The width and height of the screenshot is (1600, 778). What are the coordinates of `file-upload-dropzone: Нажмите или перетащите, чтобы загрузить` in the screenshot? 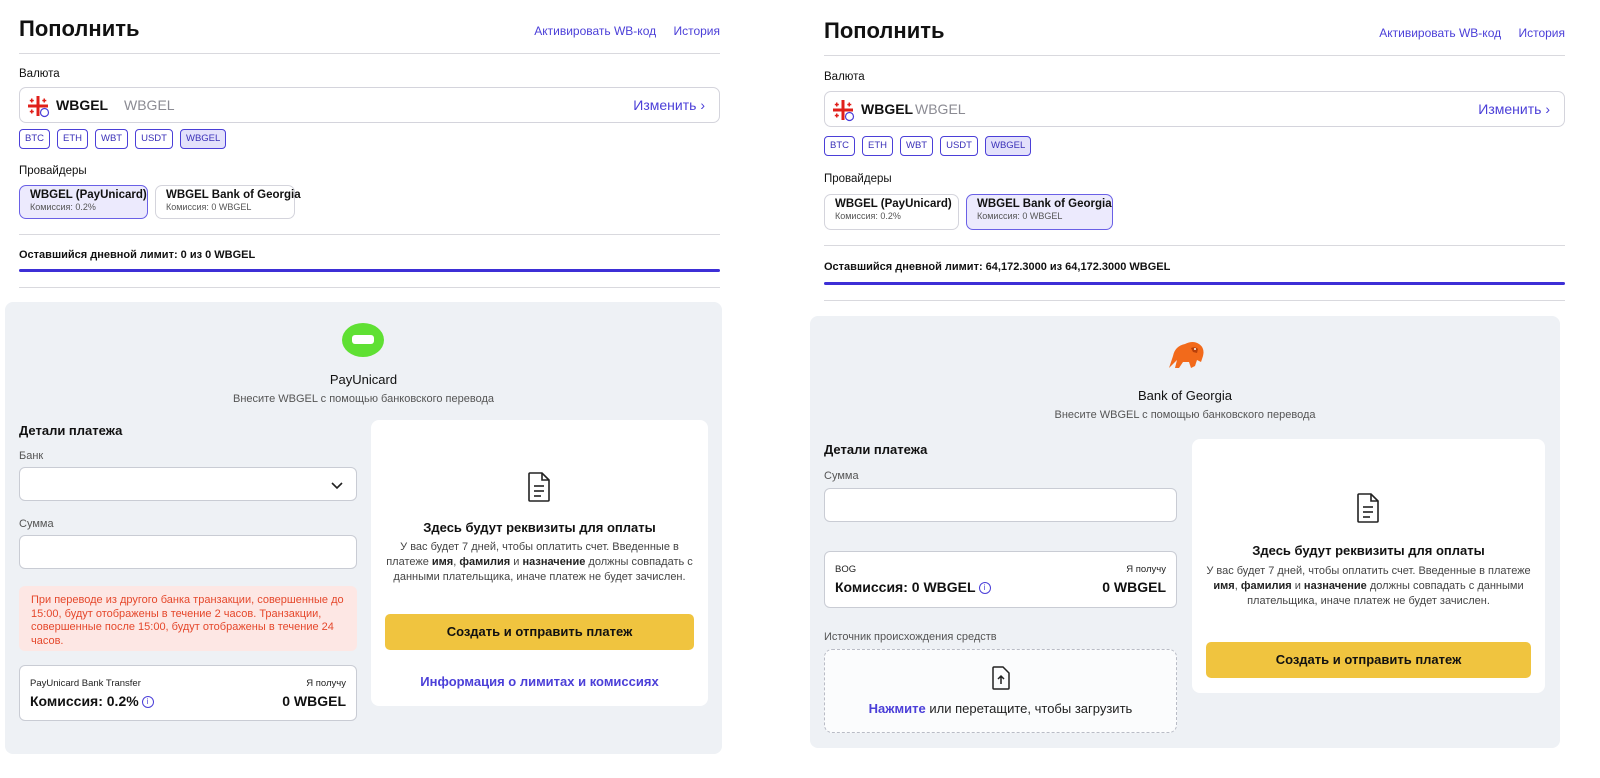 It's located at (1000, 691).